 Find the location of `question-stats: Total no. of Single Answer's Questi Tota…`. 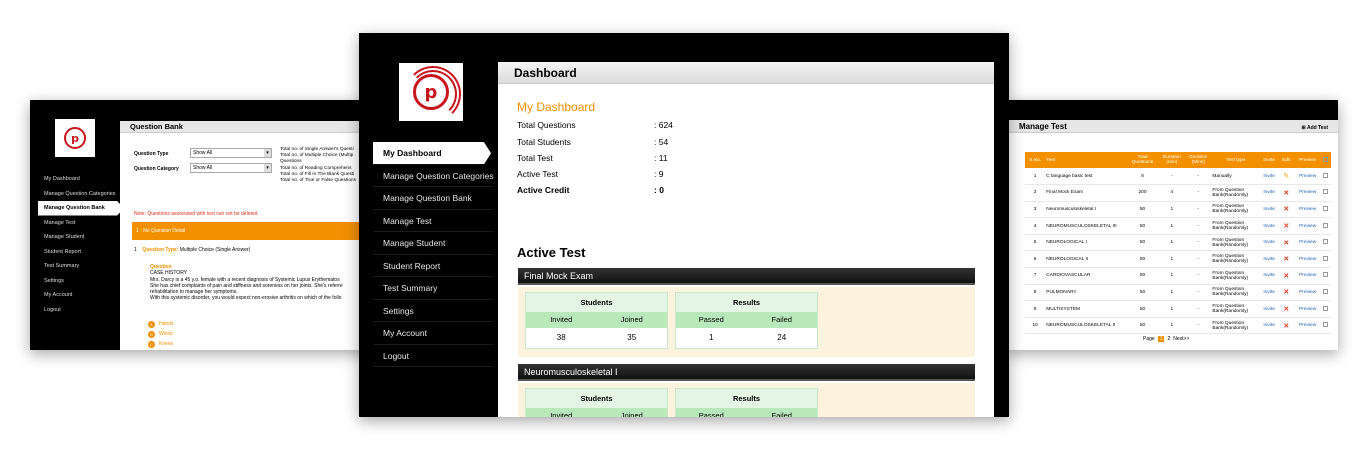

question-stats: Total no. of Single Answer's Questi Tota… is located at coordinates (325, 165).